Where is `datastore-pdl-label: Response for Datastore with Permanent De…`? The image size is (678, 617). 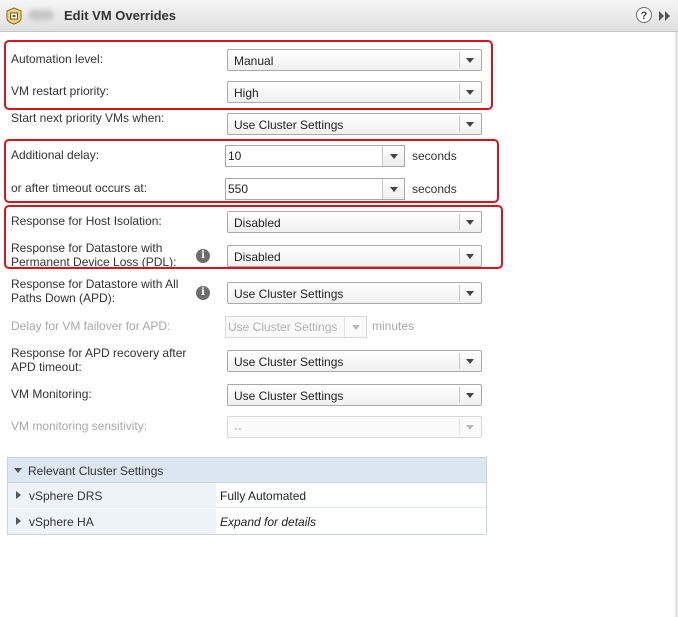 datastore-pdl-label: Response for Datastore with Permanent De… is located at coordinates (94, 255).